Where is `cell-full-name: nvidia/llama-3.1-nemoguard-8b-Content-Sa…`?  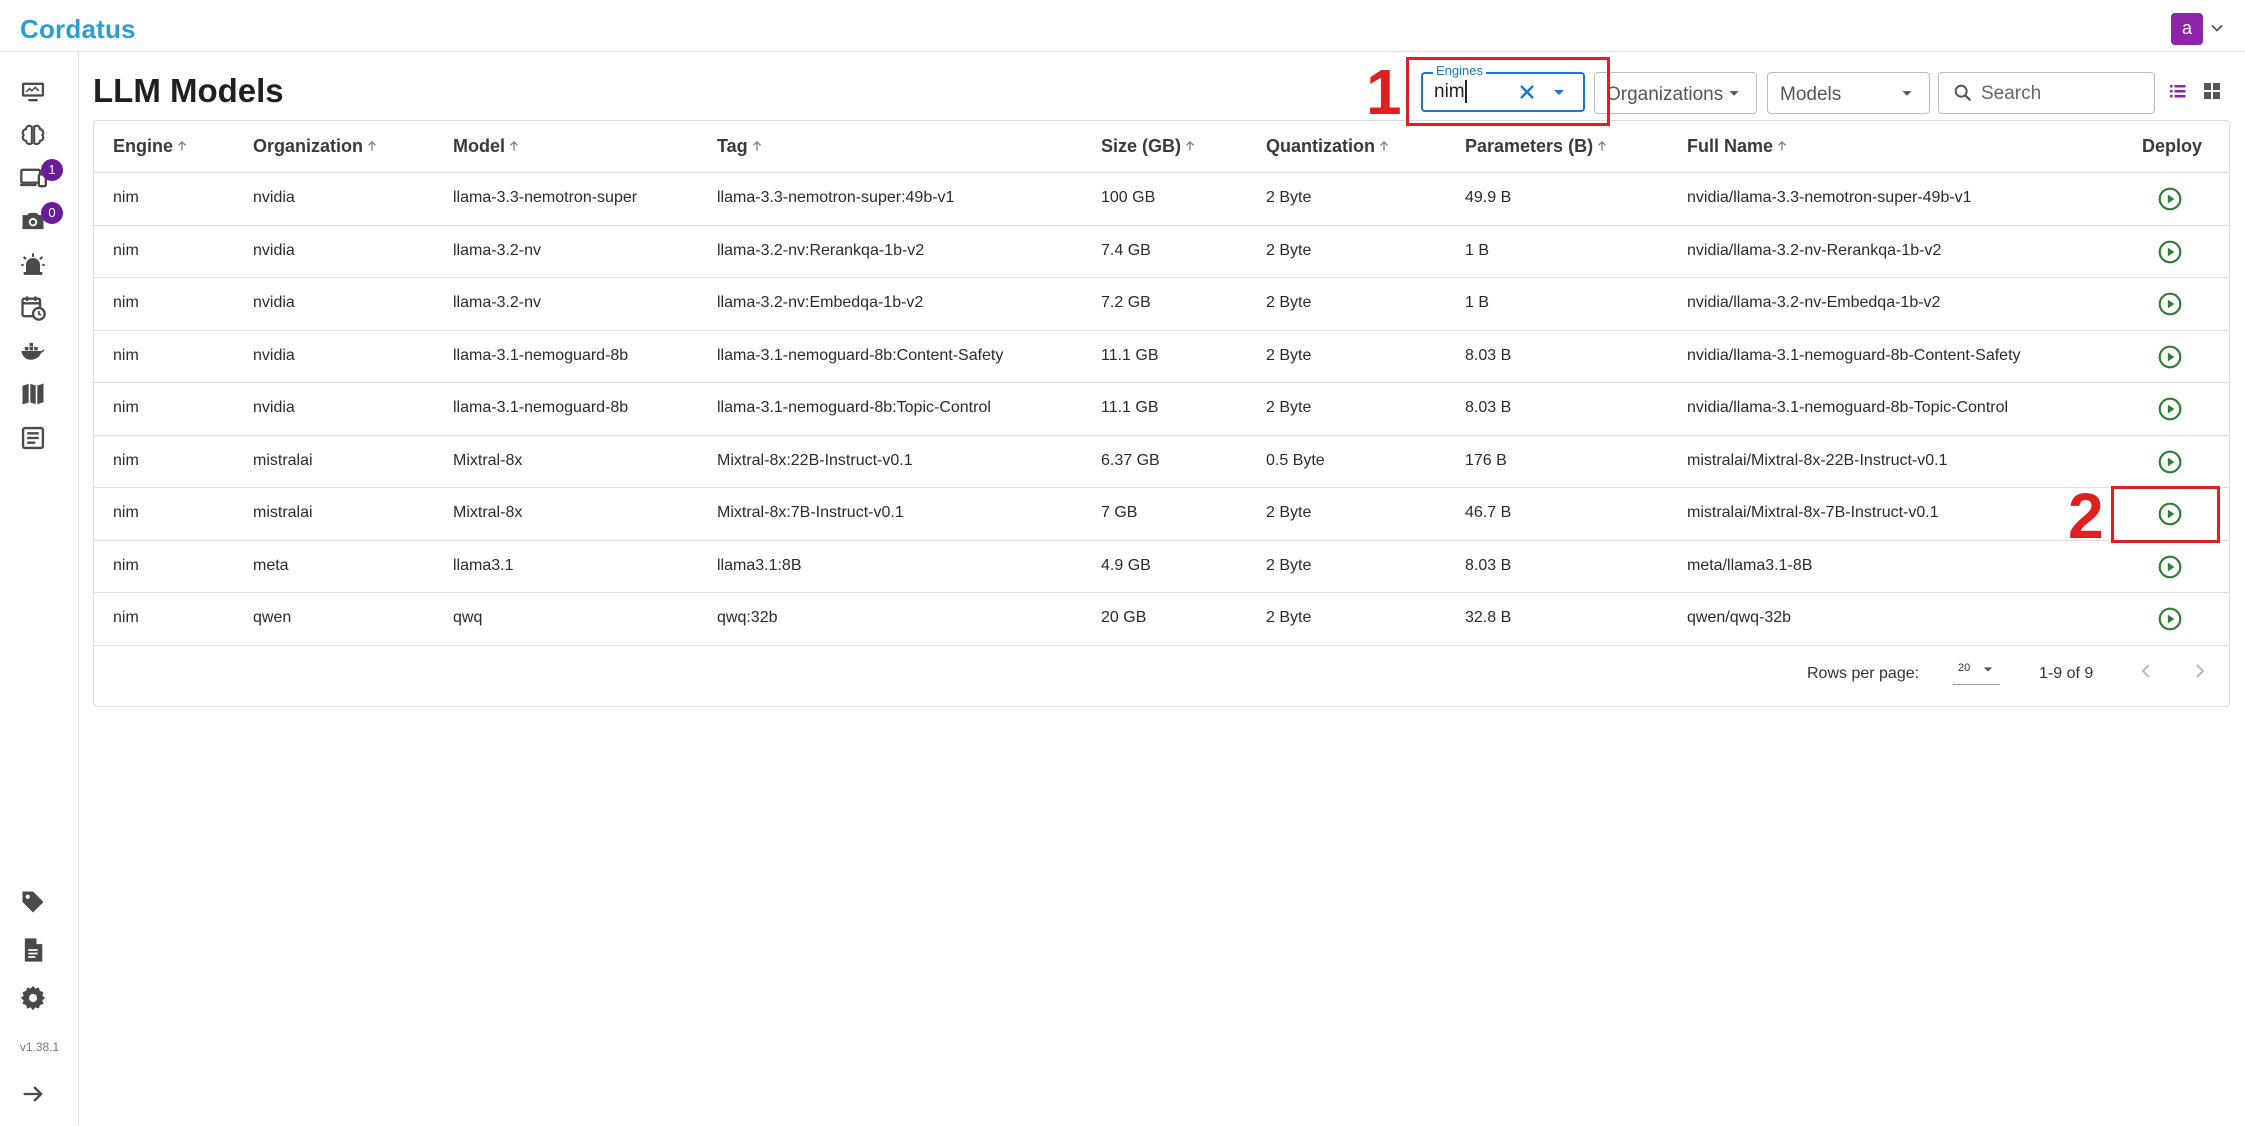 cell-full-name: nvidia/llama-3.1-nemoguard-8b-Content-Sa… is located at coordinates (1854, 355).